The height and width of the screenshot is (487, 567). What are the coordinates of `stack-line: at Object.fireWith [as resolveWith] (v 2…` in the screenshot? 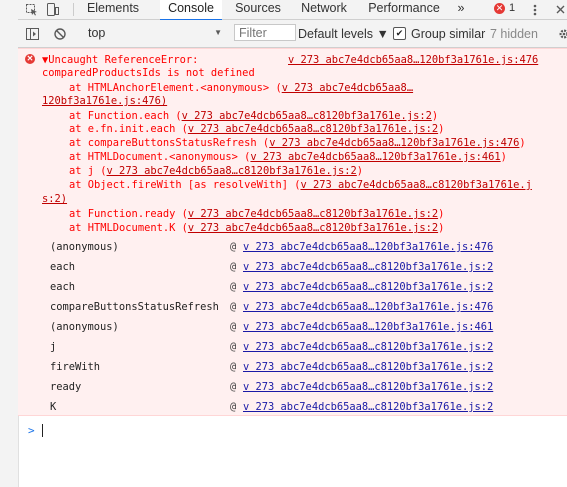 It's located at (300, 185).